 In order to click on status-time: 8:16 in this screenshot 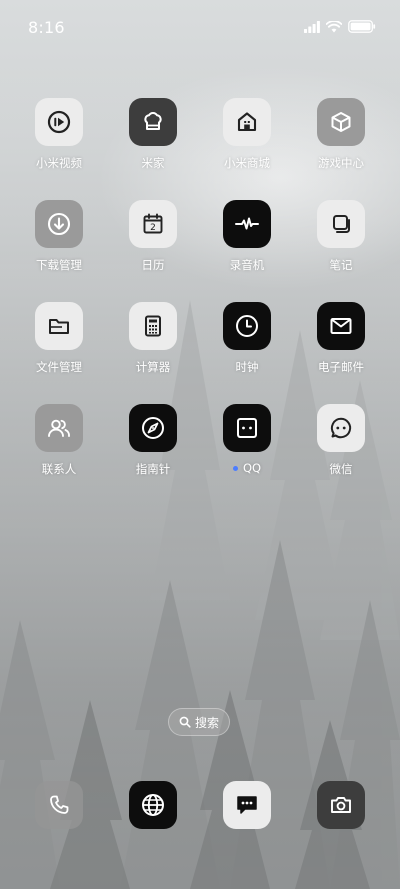, I will do `click(46, 27)`.